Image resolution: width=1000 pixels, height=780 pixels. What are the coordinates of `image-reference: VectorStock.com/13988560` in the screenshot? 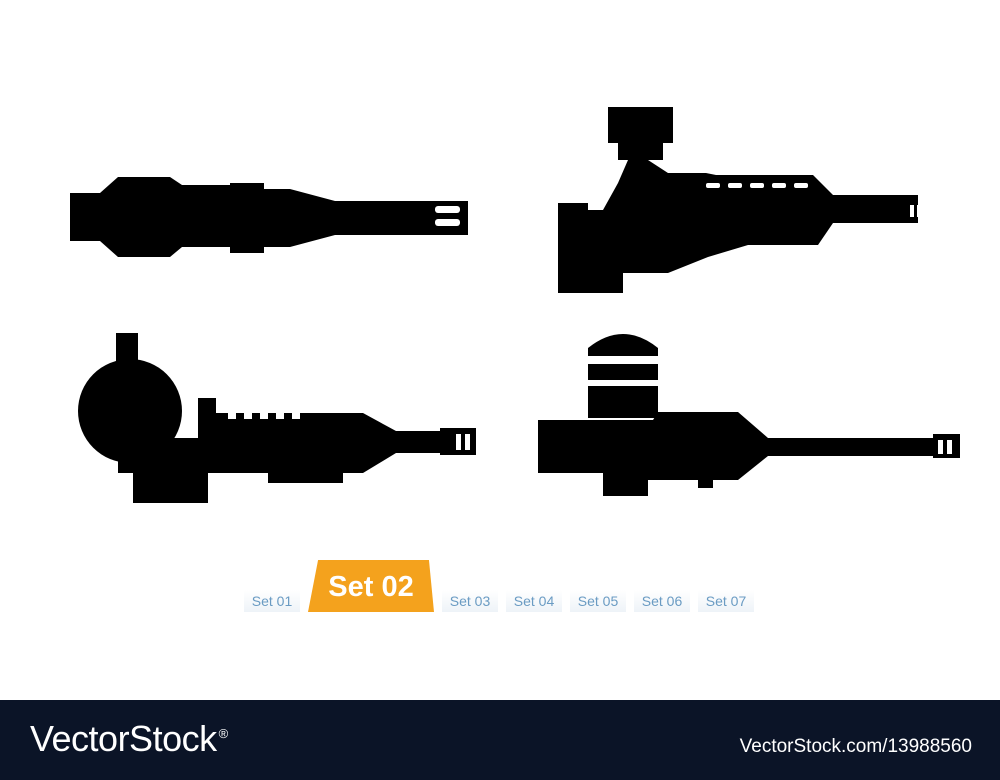 It's located at (856, 747).